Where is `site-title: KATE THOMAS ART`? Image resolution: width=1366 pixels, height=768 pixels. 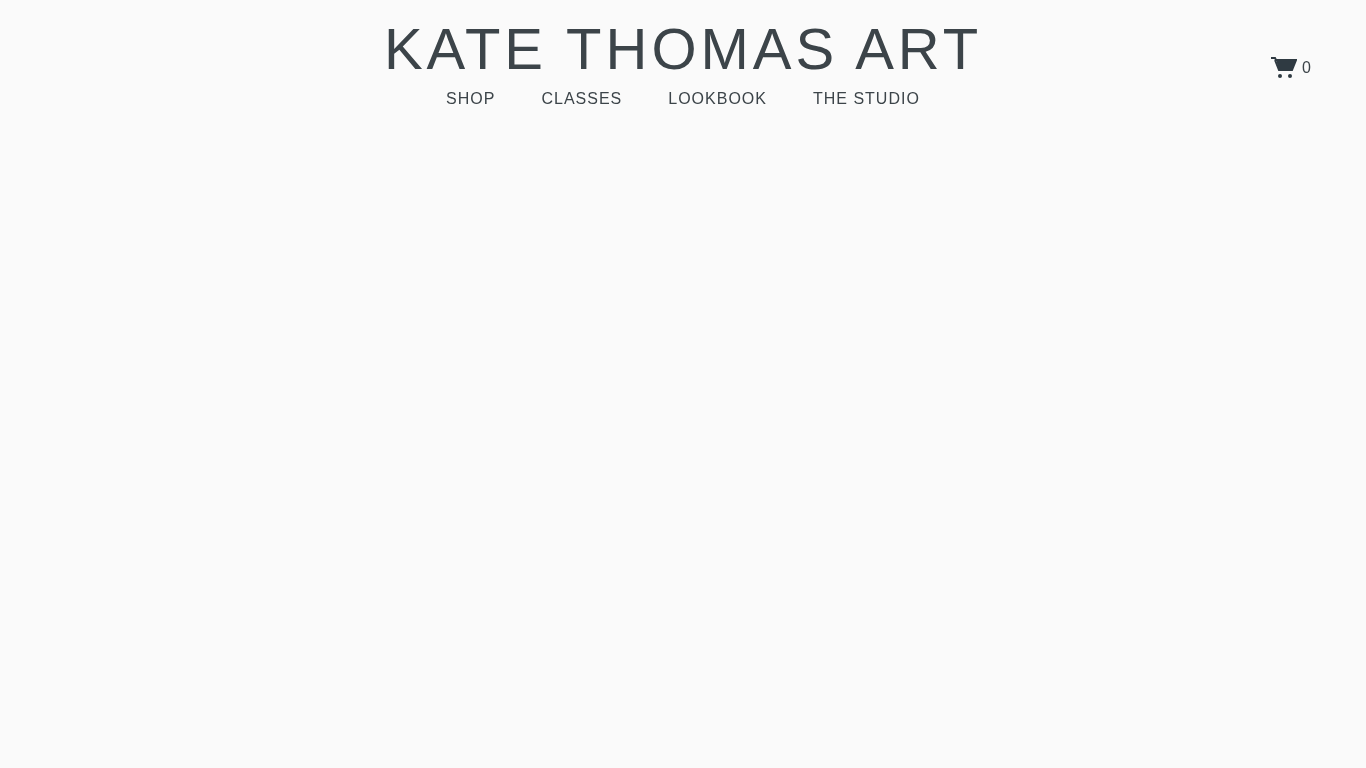
site-title: KATE THOMAS ART is located at coordinates (683, 49).